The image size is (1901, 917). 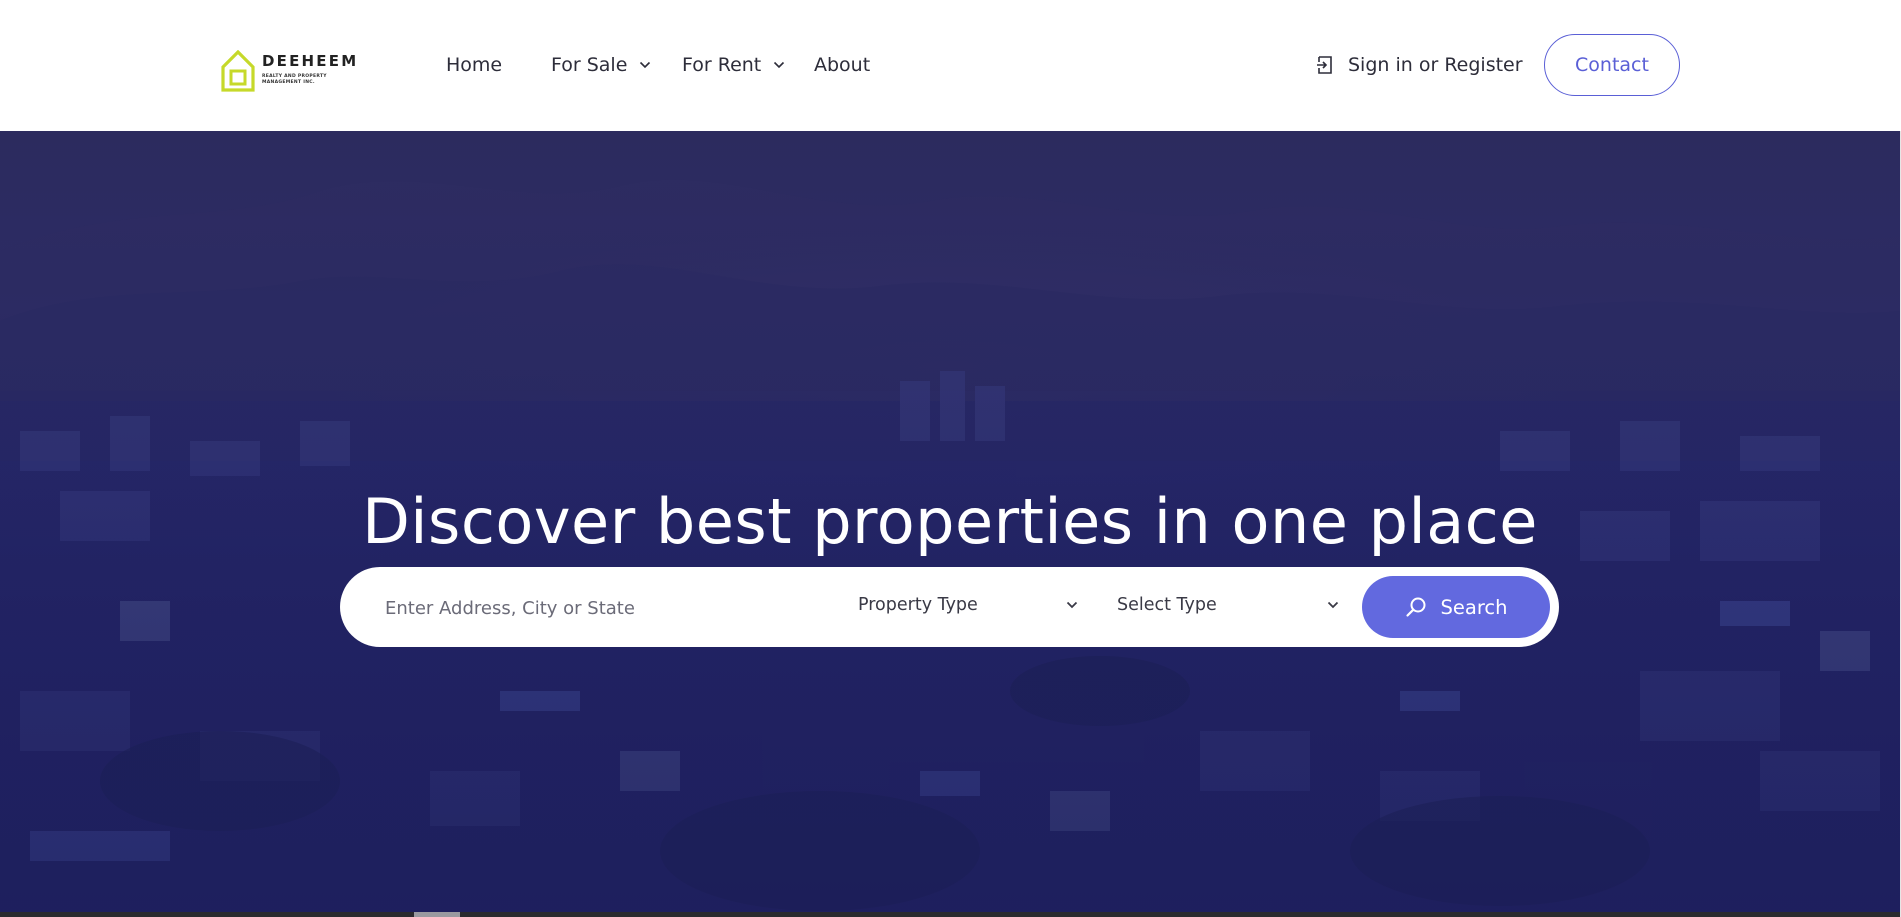 I want to click on address-search-input, so click(x=595, y=608).